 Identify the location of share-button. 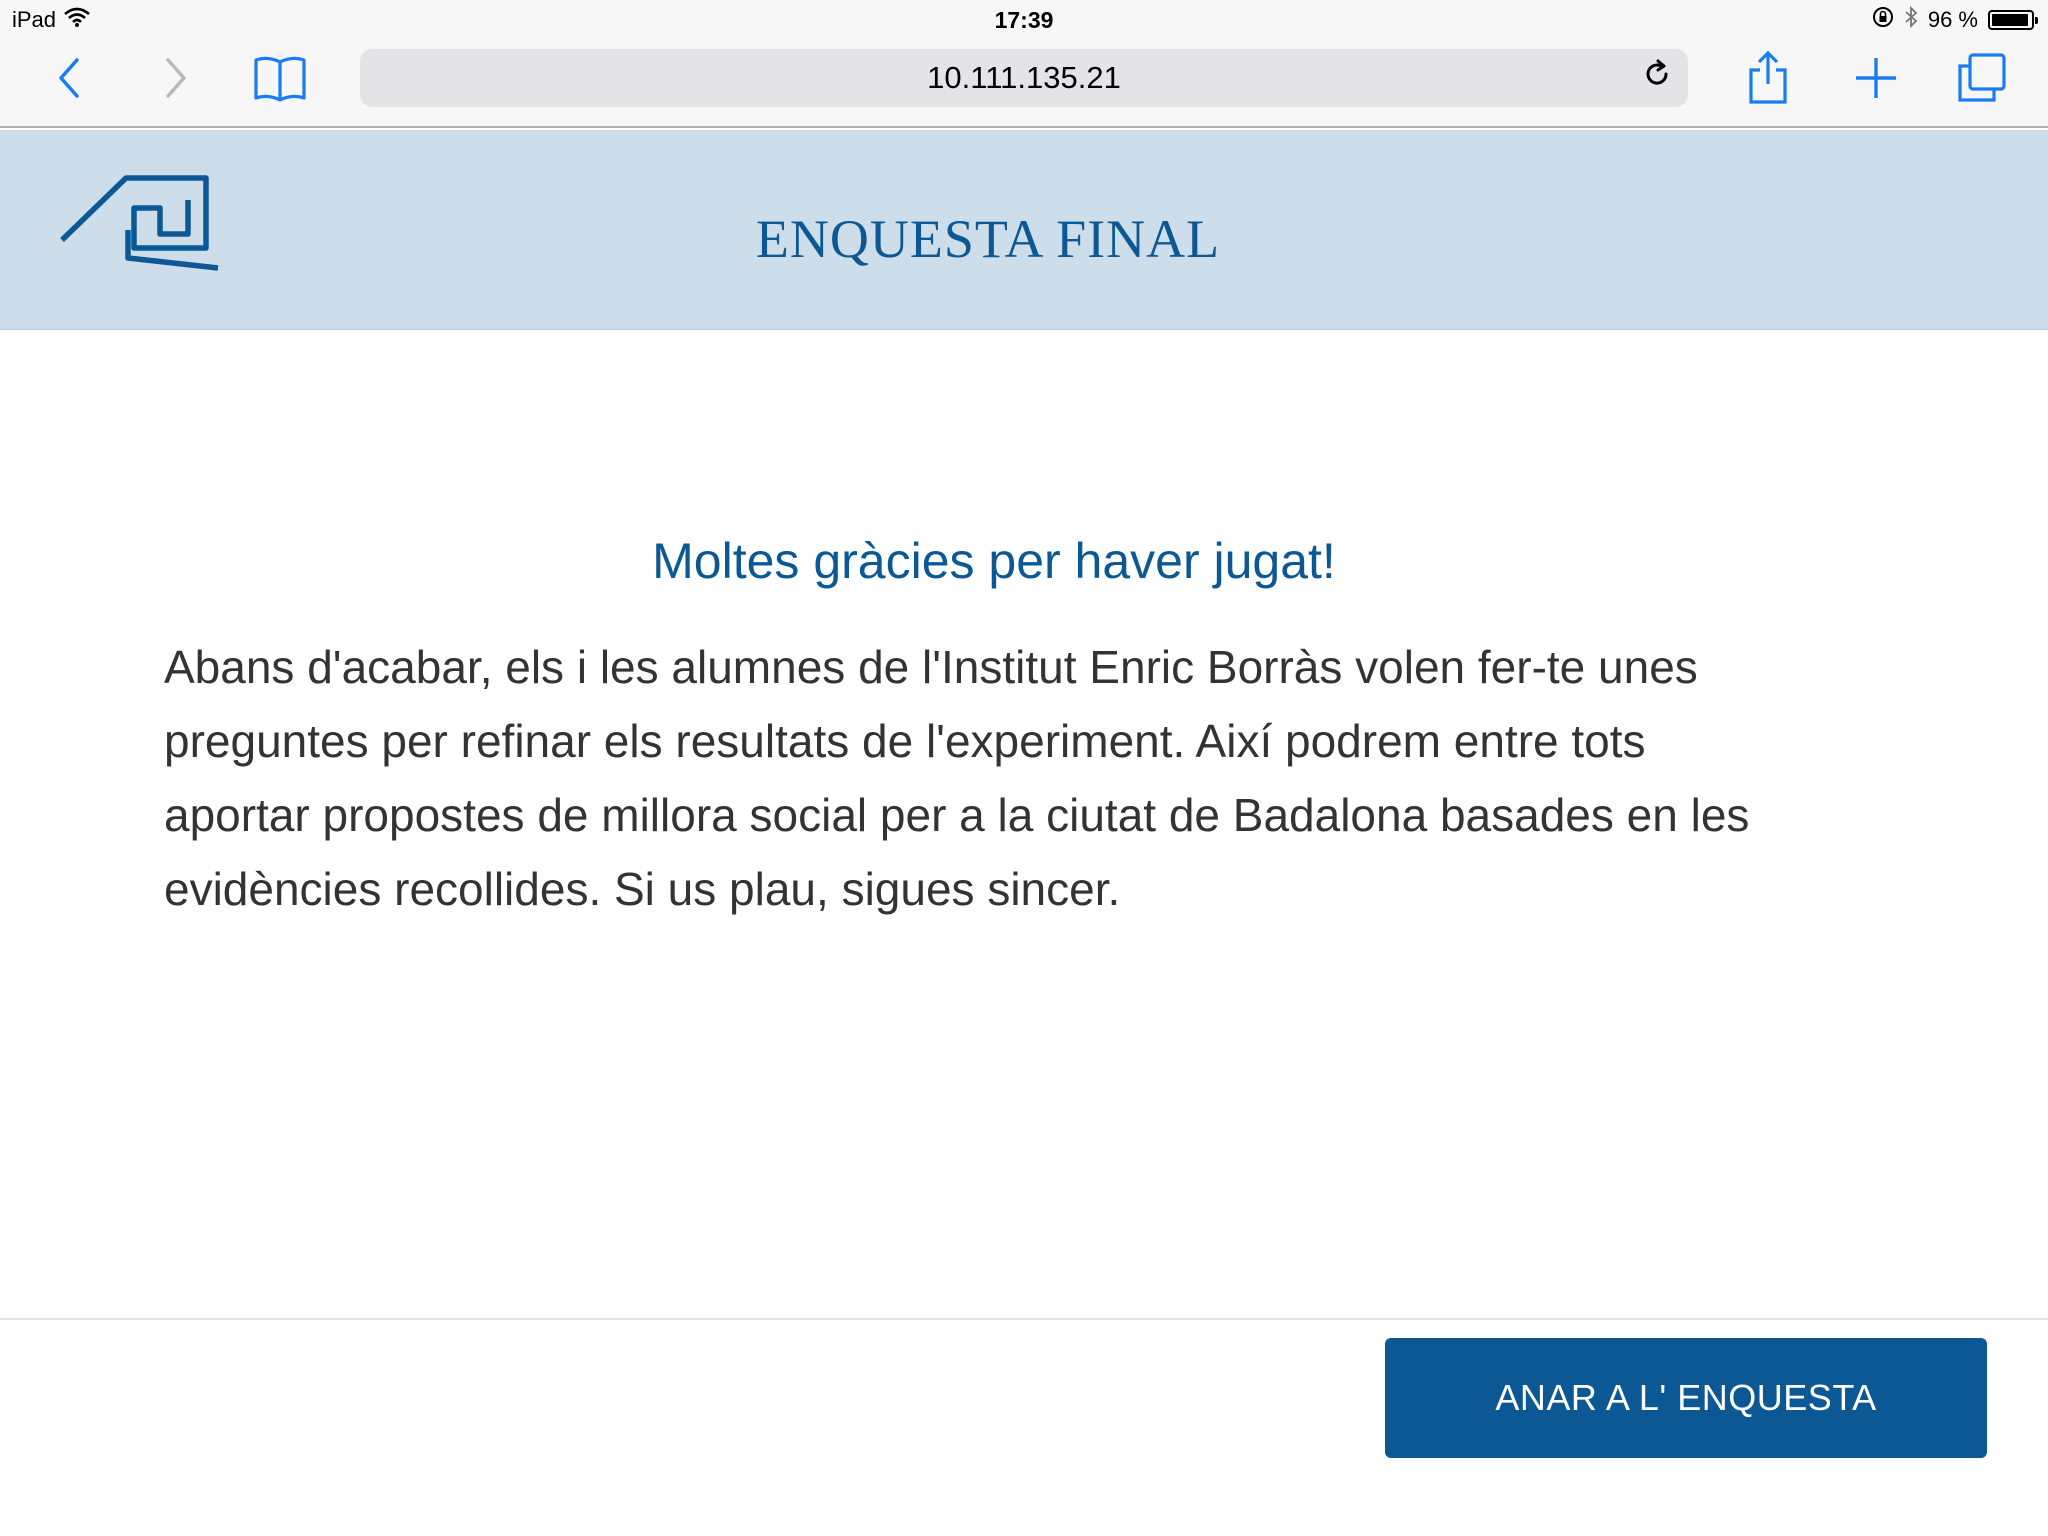
(1768, 80).